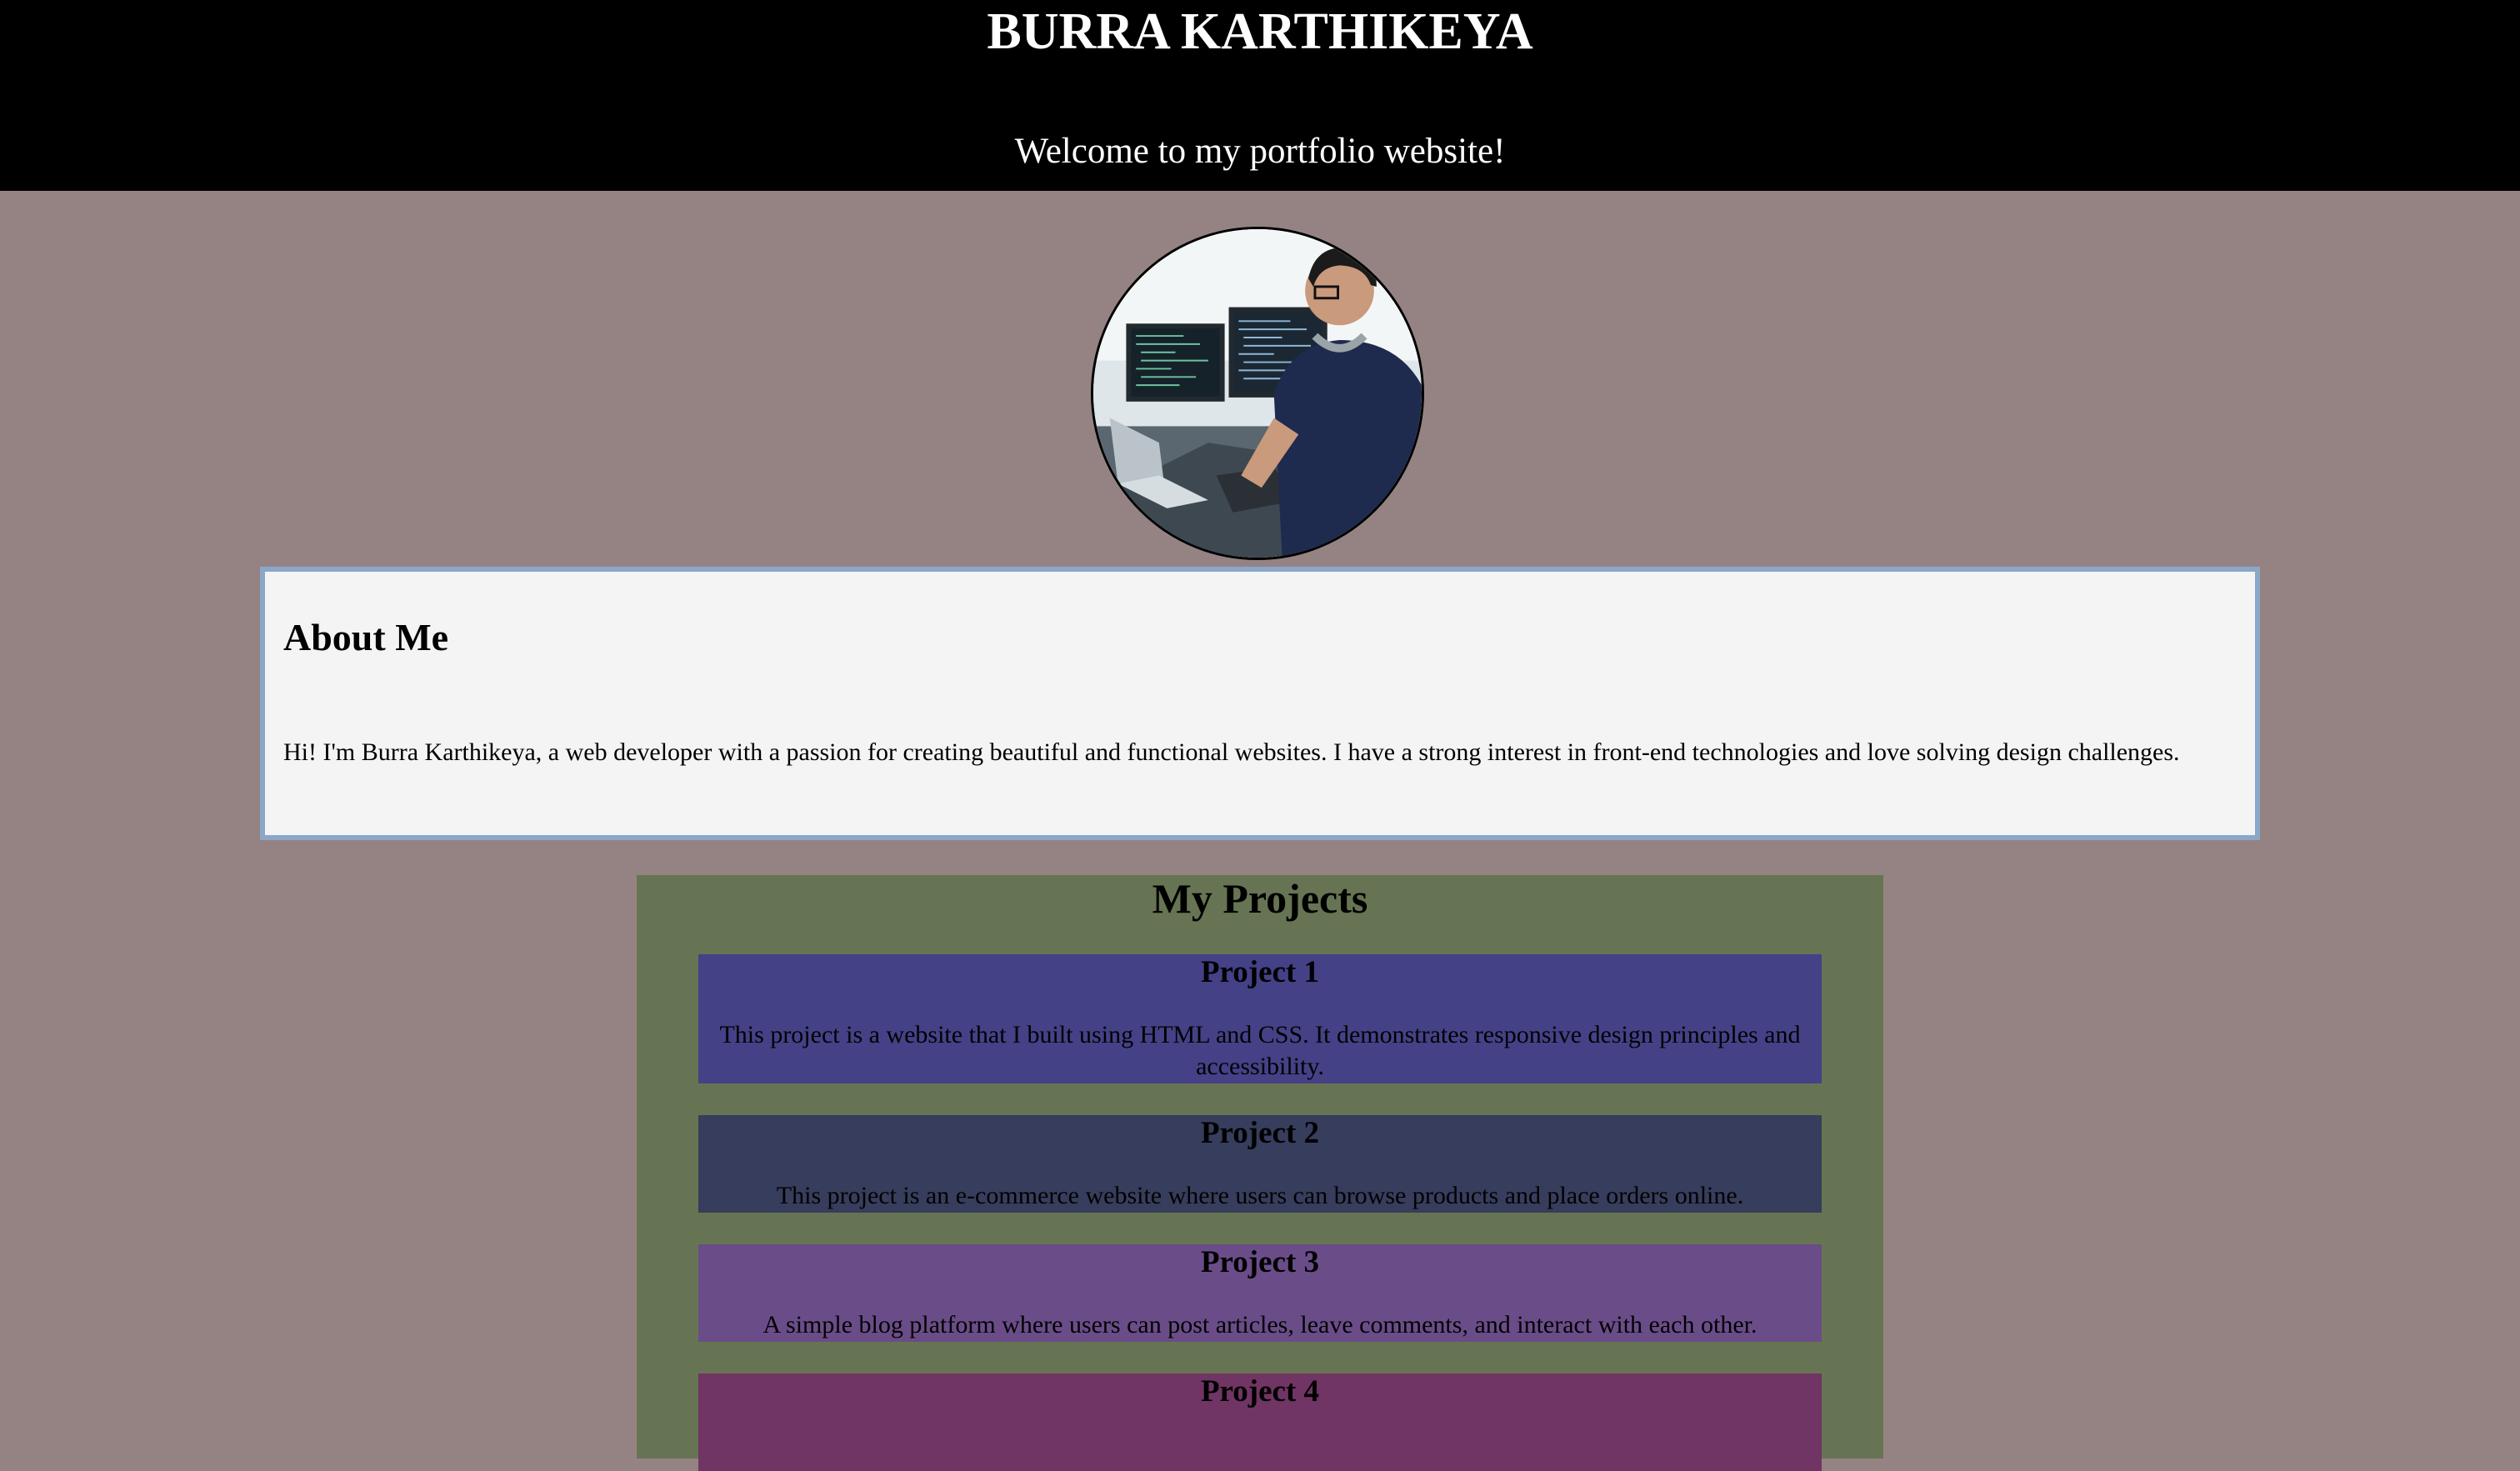  I want to click on project-title: Project 4, so click(1260, 1391).